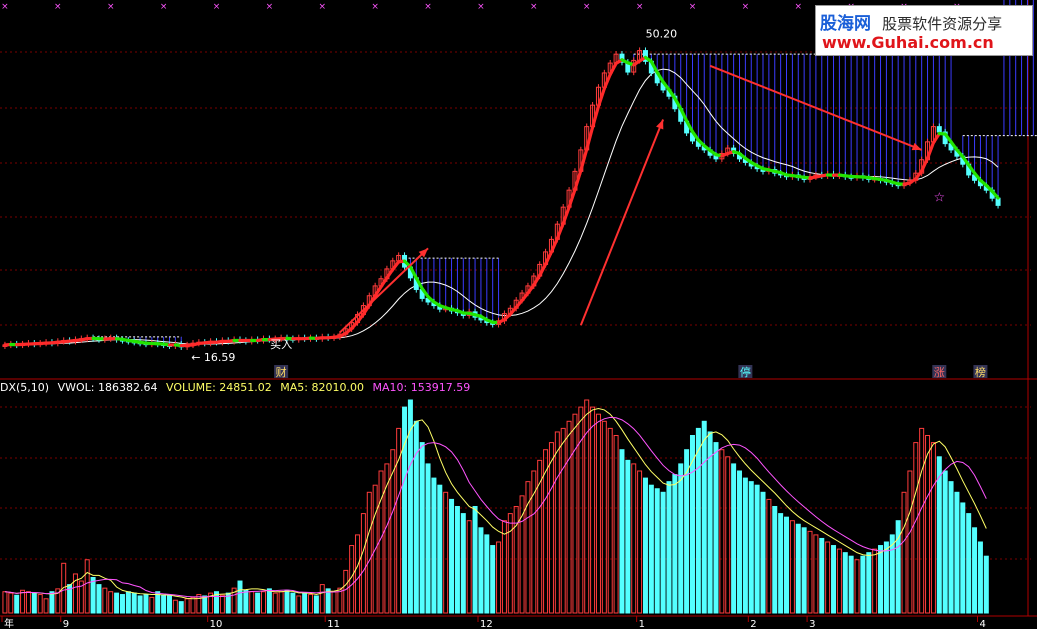  What do you see at coordinates (980, 372) in the screenshot?
I see `event-badge: 榜` at bounding box center [980, 372].